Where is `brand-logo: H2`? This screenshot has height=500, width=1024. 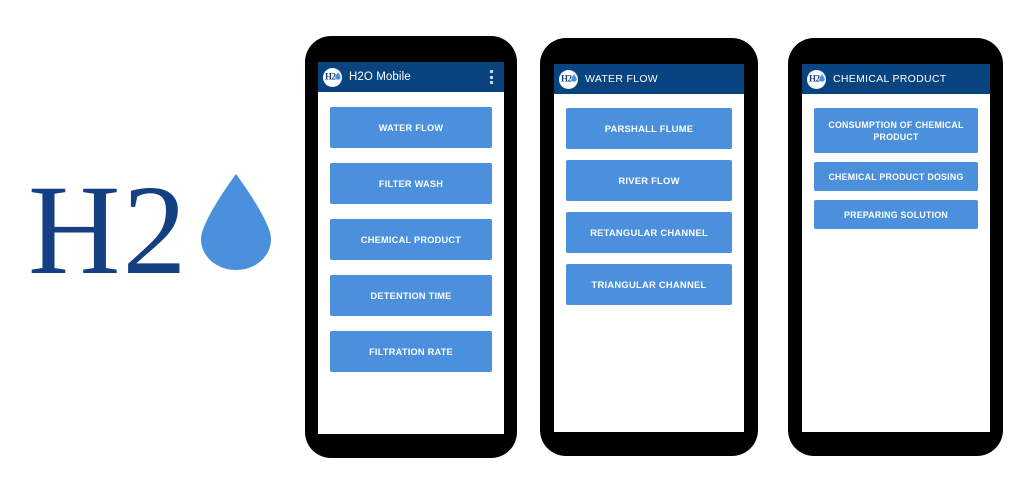
brand-logo: H2 is located at coordinates (163, 232).